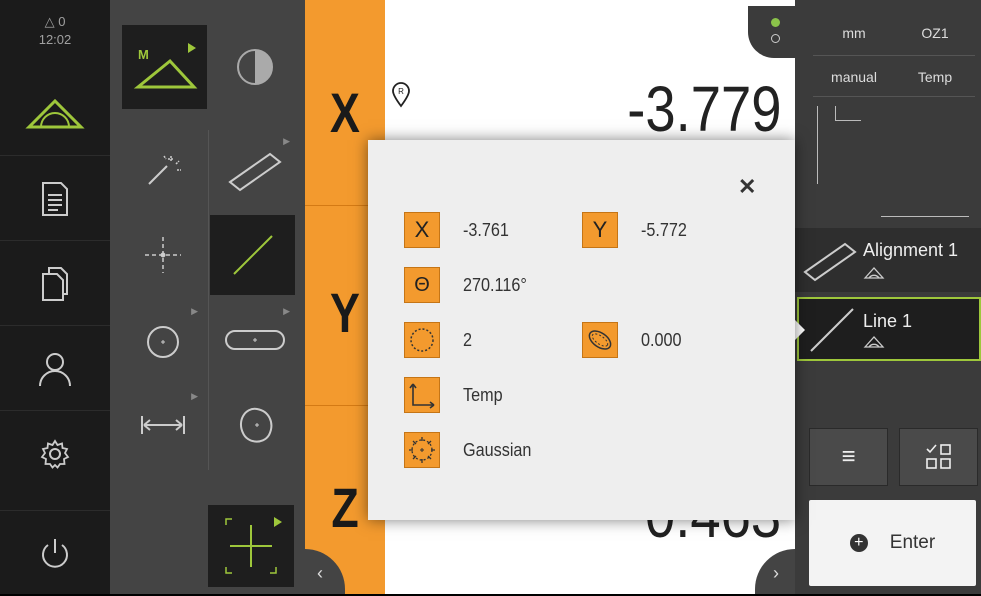 The image size is (981, 596). Describe the element at coordinates (422, 230) in the screenshot. I see `x-coordinate-icon: X` at that location.